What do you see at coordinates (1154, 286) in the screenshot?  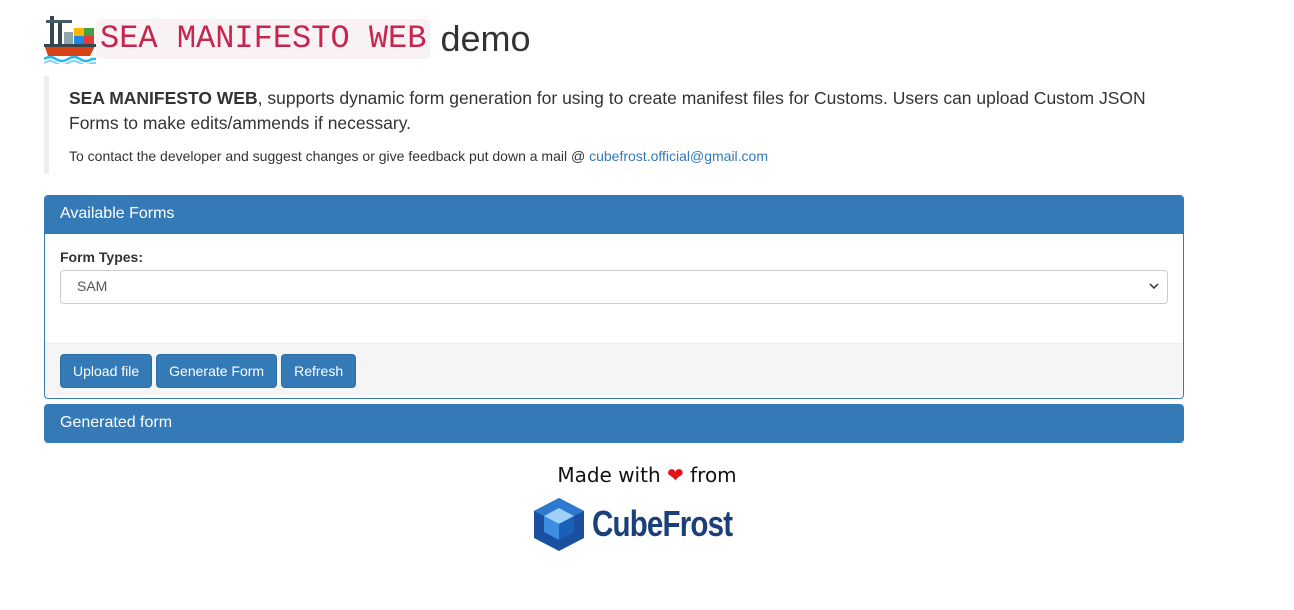 I see `chevron-down-icon` at bounding box center [1154, 286].